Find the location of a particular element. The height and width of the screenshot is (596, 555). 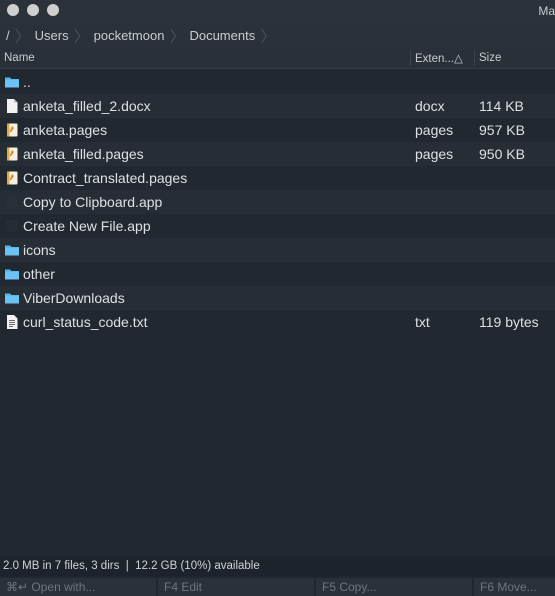

breadcrumb-item-documents: Documents is located at coordinates (222, 35).